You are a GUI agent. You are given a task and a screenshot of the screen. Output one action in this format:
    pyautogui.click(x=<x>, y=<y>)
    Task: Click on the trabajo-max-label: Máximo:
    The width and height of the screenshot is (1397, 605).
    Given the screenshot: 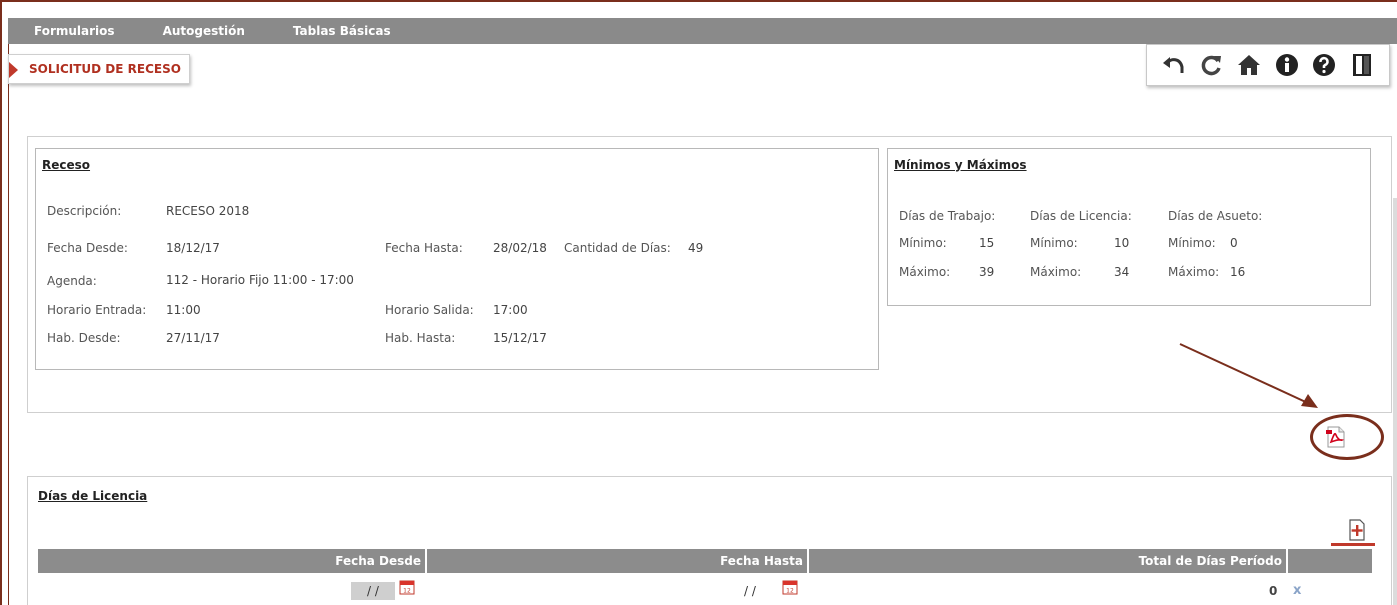 What is the action you would take?
    pyautogui.click(x=925, y=272)
    